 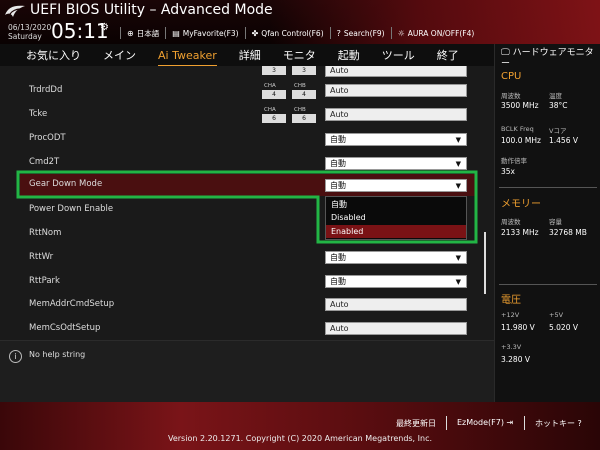 What do you see at coordinates (485, 263) in the screenshot?
I see `scrollbar-thumb` at bounding box center [485, 263].